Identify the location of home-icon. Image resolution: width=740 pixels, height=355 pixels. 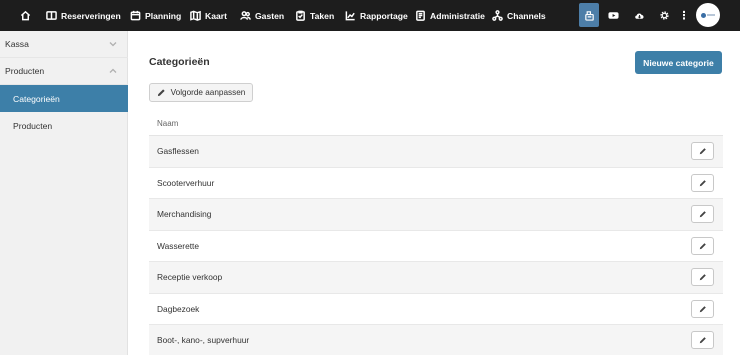
(25, 15).